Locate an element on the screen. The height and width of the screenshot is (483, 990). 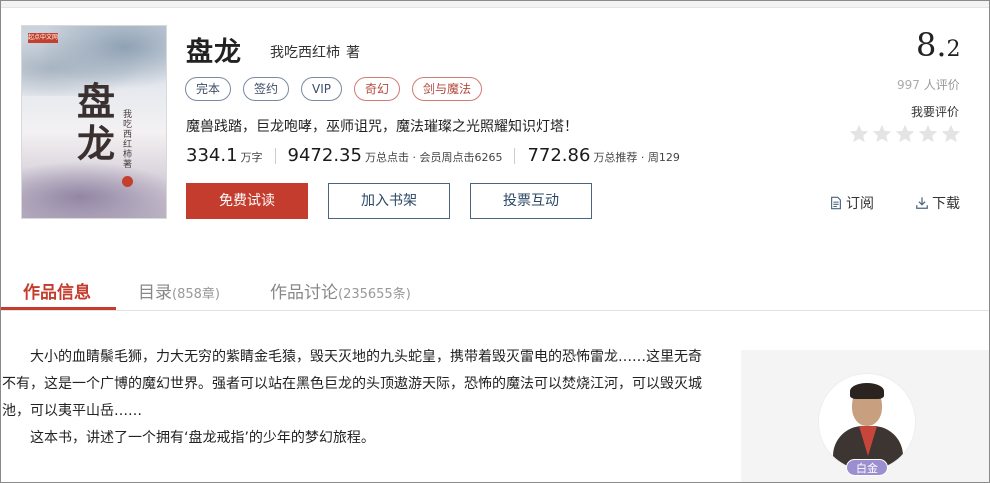
tab-label: 作品讨论 is located at coordinates (304, 293).